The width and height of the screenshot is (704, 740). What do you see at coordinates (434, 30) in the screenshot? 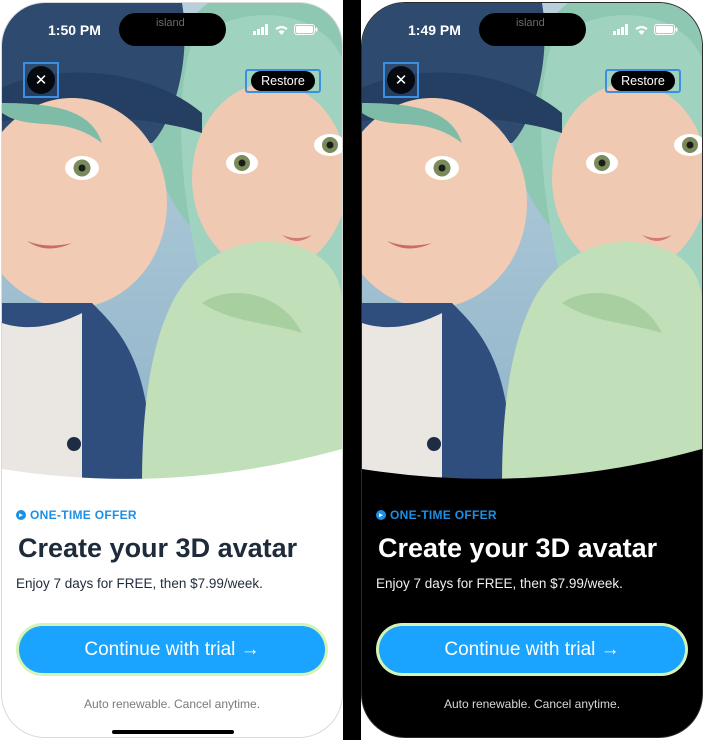
I see `status-time: 1:49 PM` at bounding box center [434, 30].